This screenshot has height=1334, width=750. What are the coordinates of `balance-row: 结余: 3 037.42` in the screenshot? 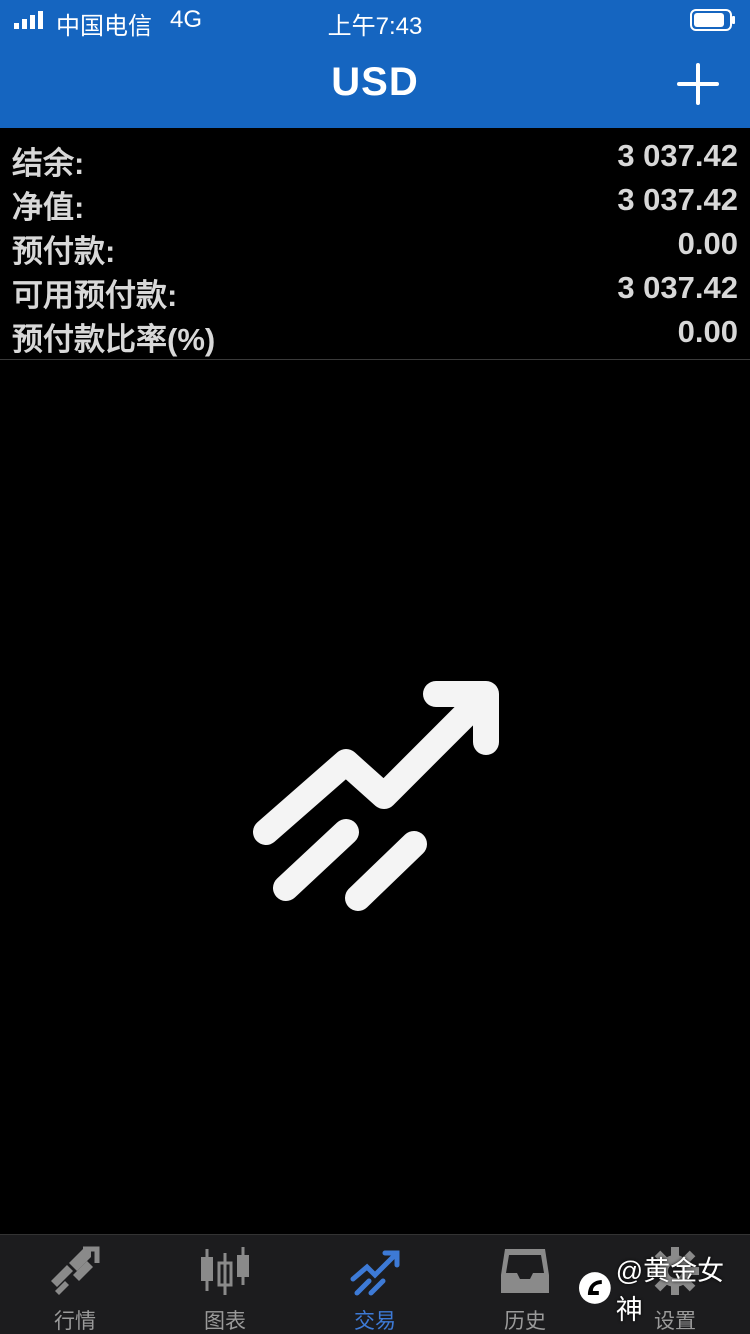 It's located at (375, 157).